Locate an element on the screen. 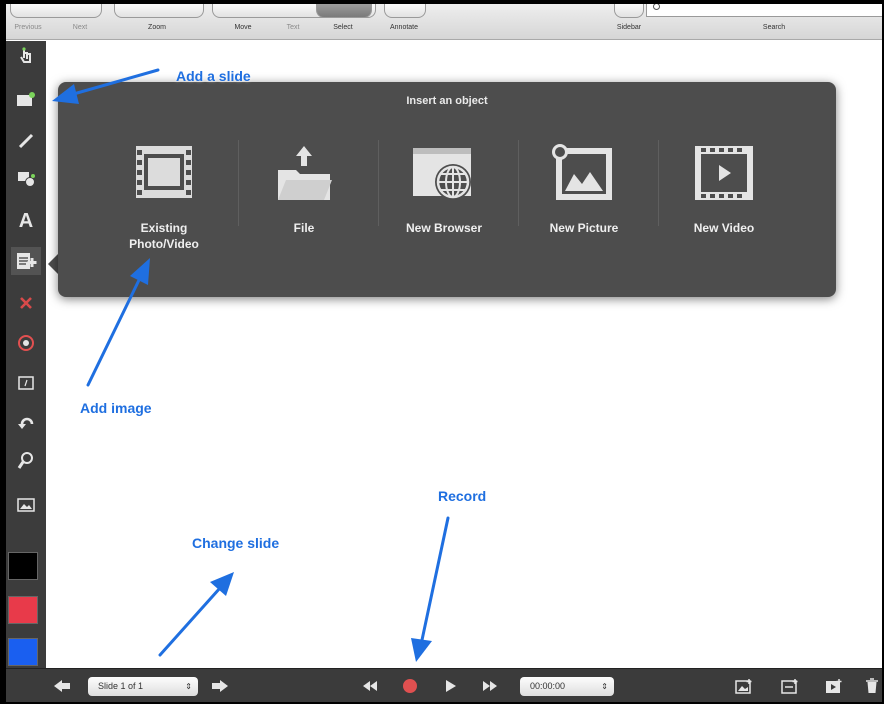 This screenshot has height=704, width=884. export-slide-icon is located at coordinates (789, 686).